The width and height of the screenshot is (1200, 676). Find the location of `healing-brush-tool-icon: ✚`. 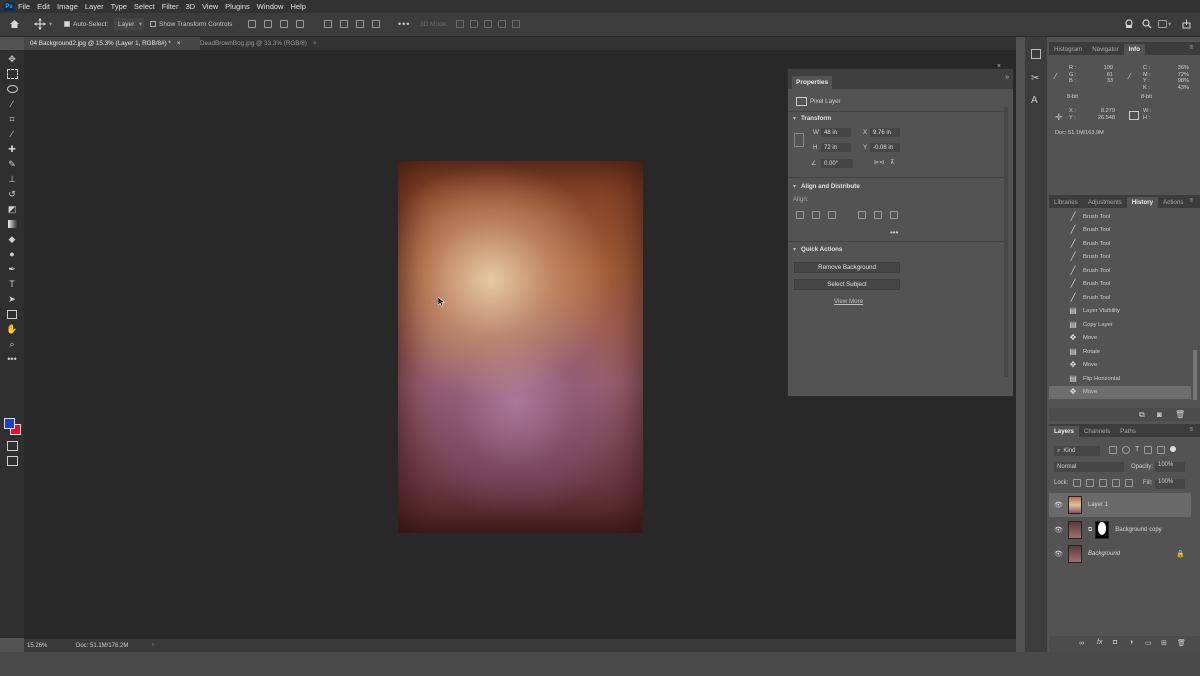

healing-brush-tool-icon: ✚ is located at coordinates (12, 149).